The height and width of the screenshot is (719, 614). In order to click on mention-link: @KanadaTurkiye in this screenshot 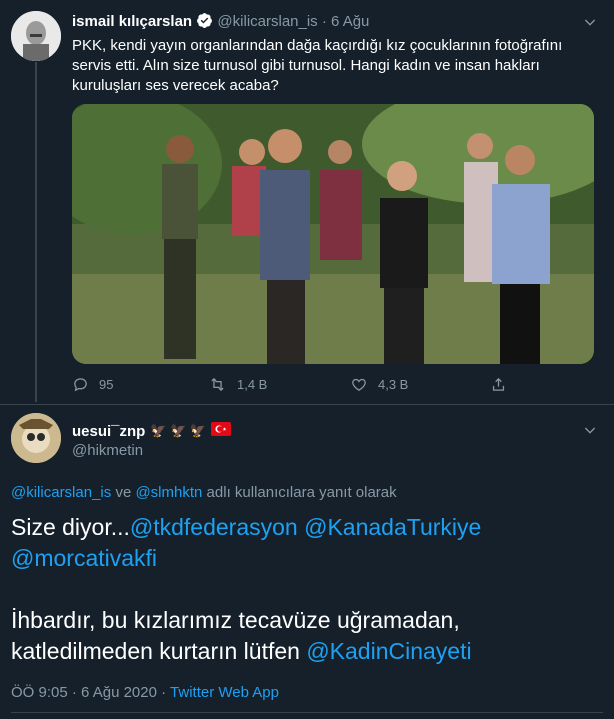, I will do `click(392, 527)`.